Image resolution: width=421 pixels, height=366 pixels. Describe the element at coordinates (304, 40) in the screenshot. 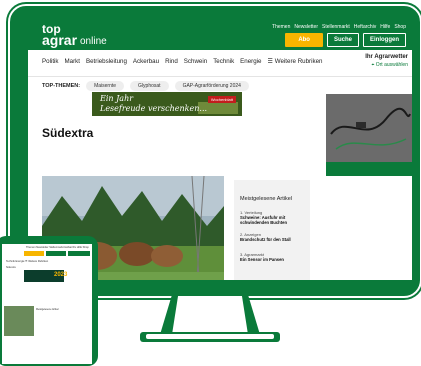

I see `abo-button: Abo` at that location.